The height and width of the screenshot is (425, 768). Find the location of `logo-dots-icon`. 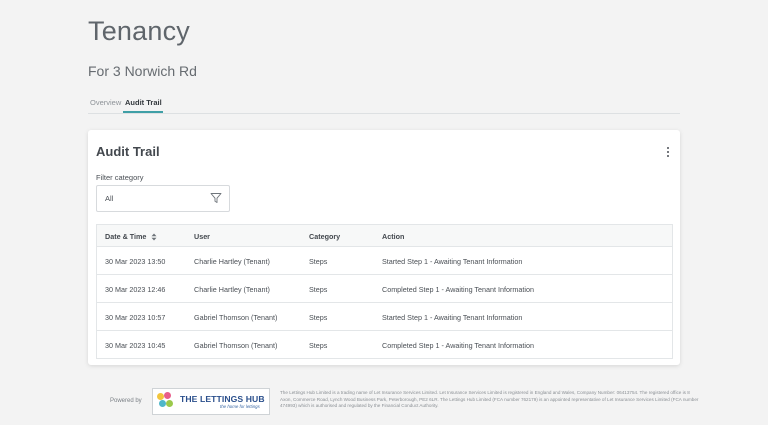

logo-dots-icon is located at coordinates (167, 402).